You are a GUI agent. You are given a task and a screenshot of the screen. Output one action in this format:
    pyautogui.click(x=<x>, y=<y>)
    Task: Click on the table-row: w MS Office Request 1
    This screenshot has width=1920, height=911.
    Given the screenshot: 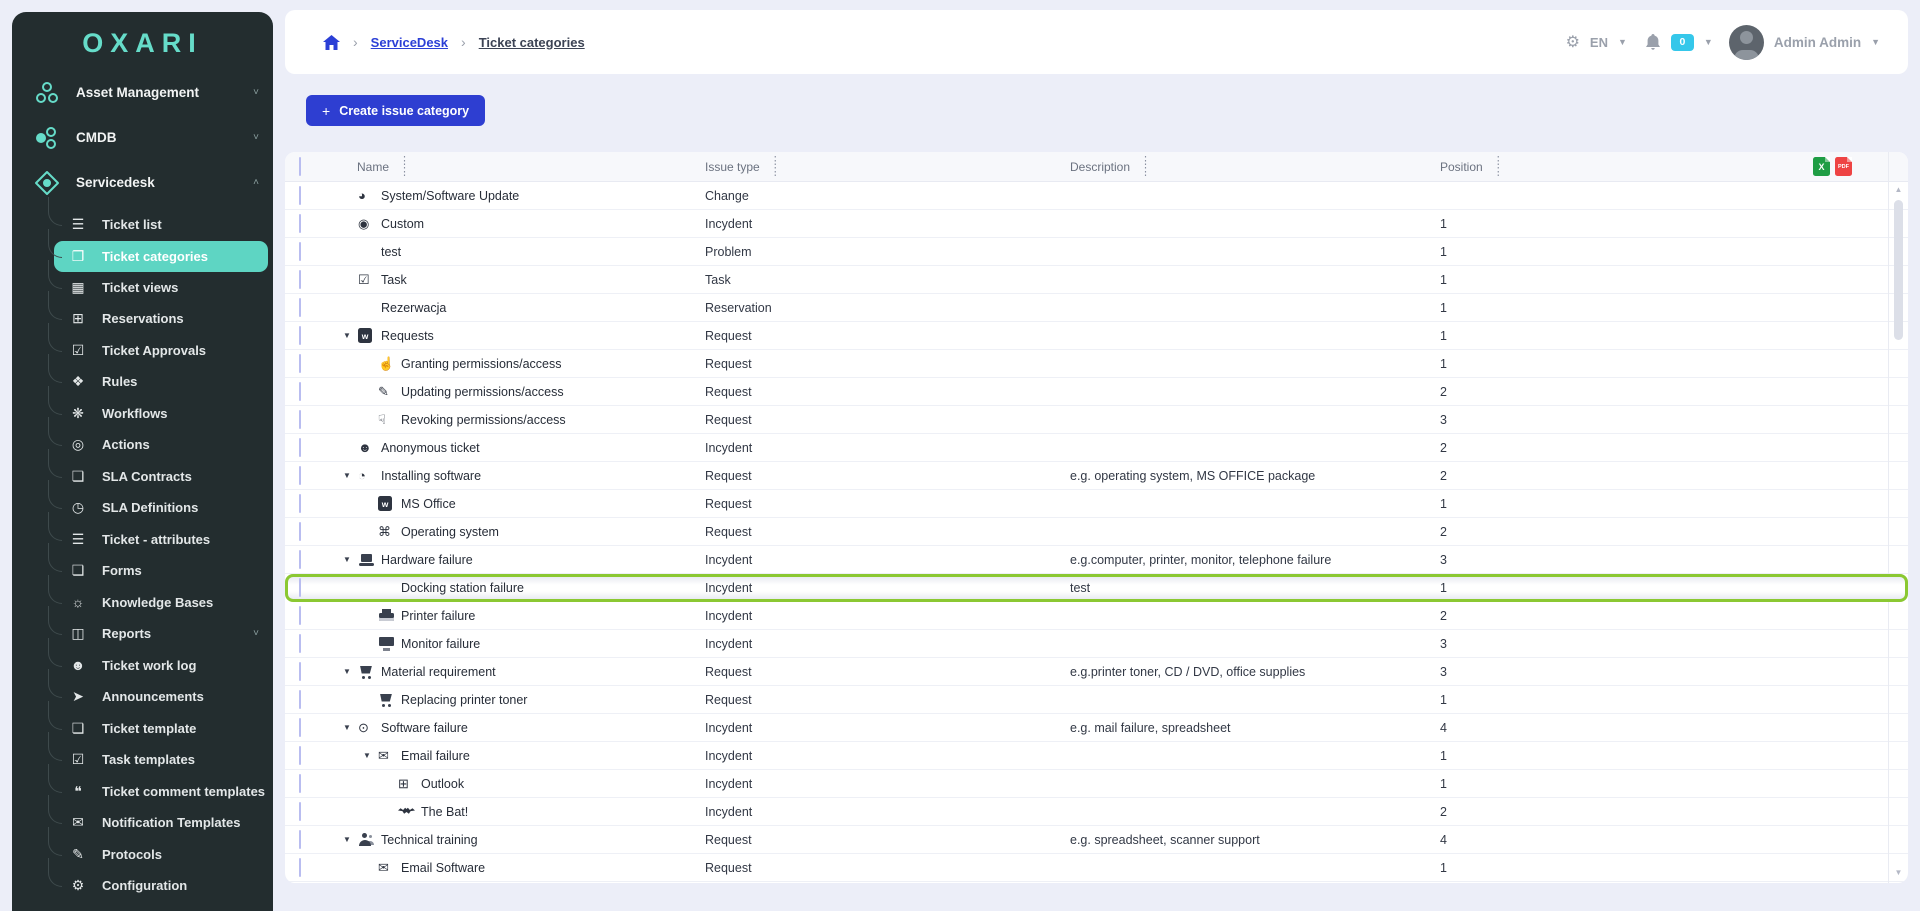 What is the action you would take?
    pyautogui.click(x=1096, y=504)
    